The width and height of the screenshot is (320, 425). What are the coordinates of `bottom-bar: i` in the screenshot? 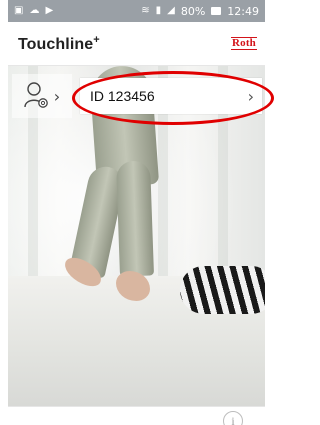 It's located at (136, 415).